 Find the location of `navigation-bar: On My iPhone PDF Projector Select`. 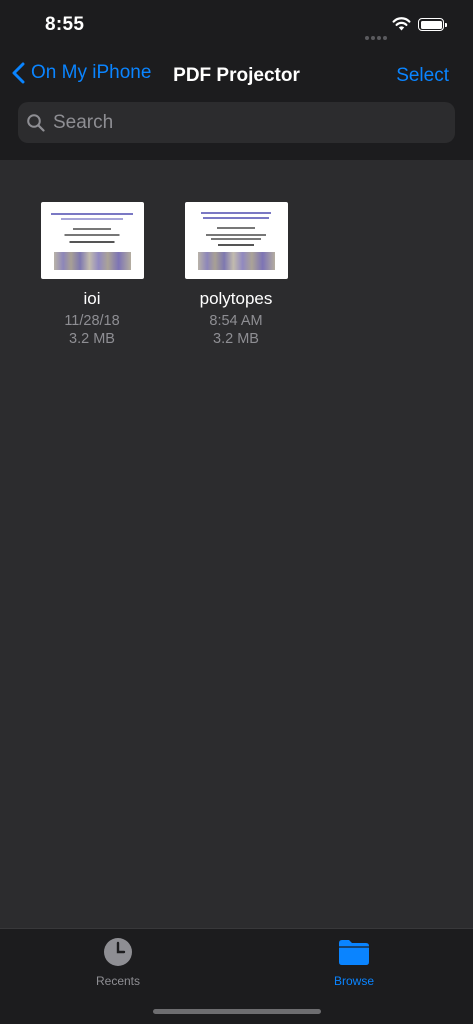

navigation-bar: On My iPhone PDF Projector Select is located at coordinates (236, 106).